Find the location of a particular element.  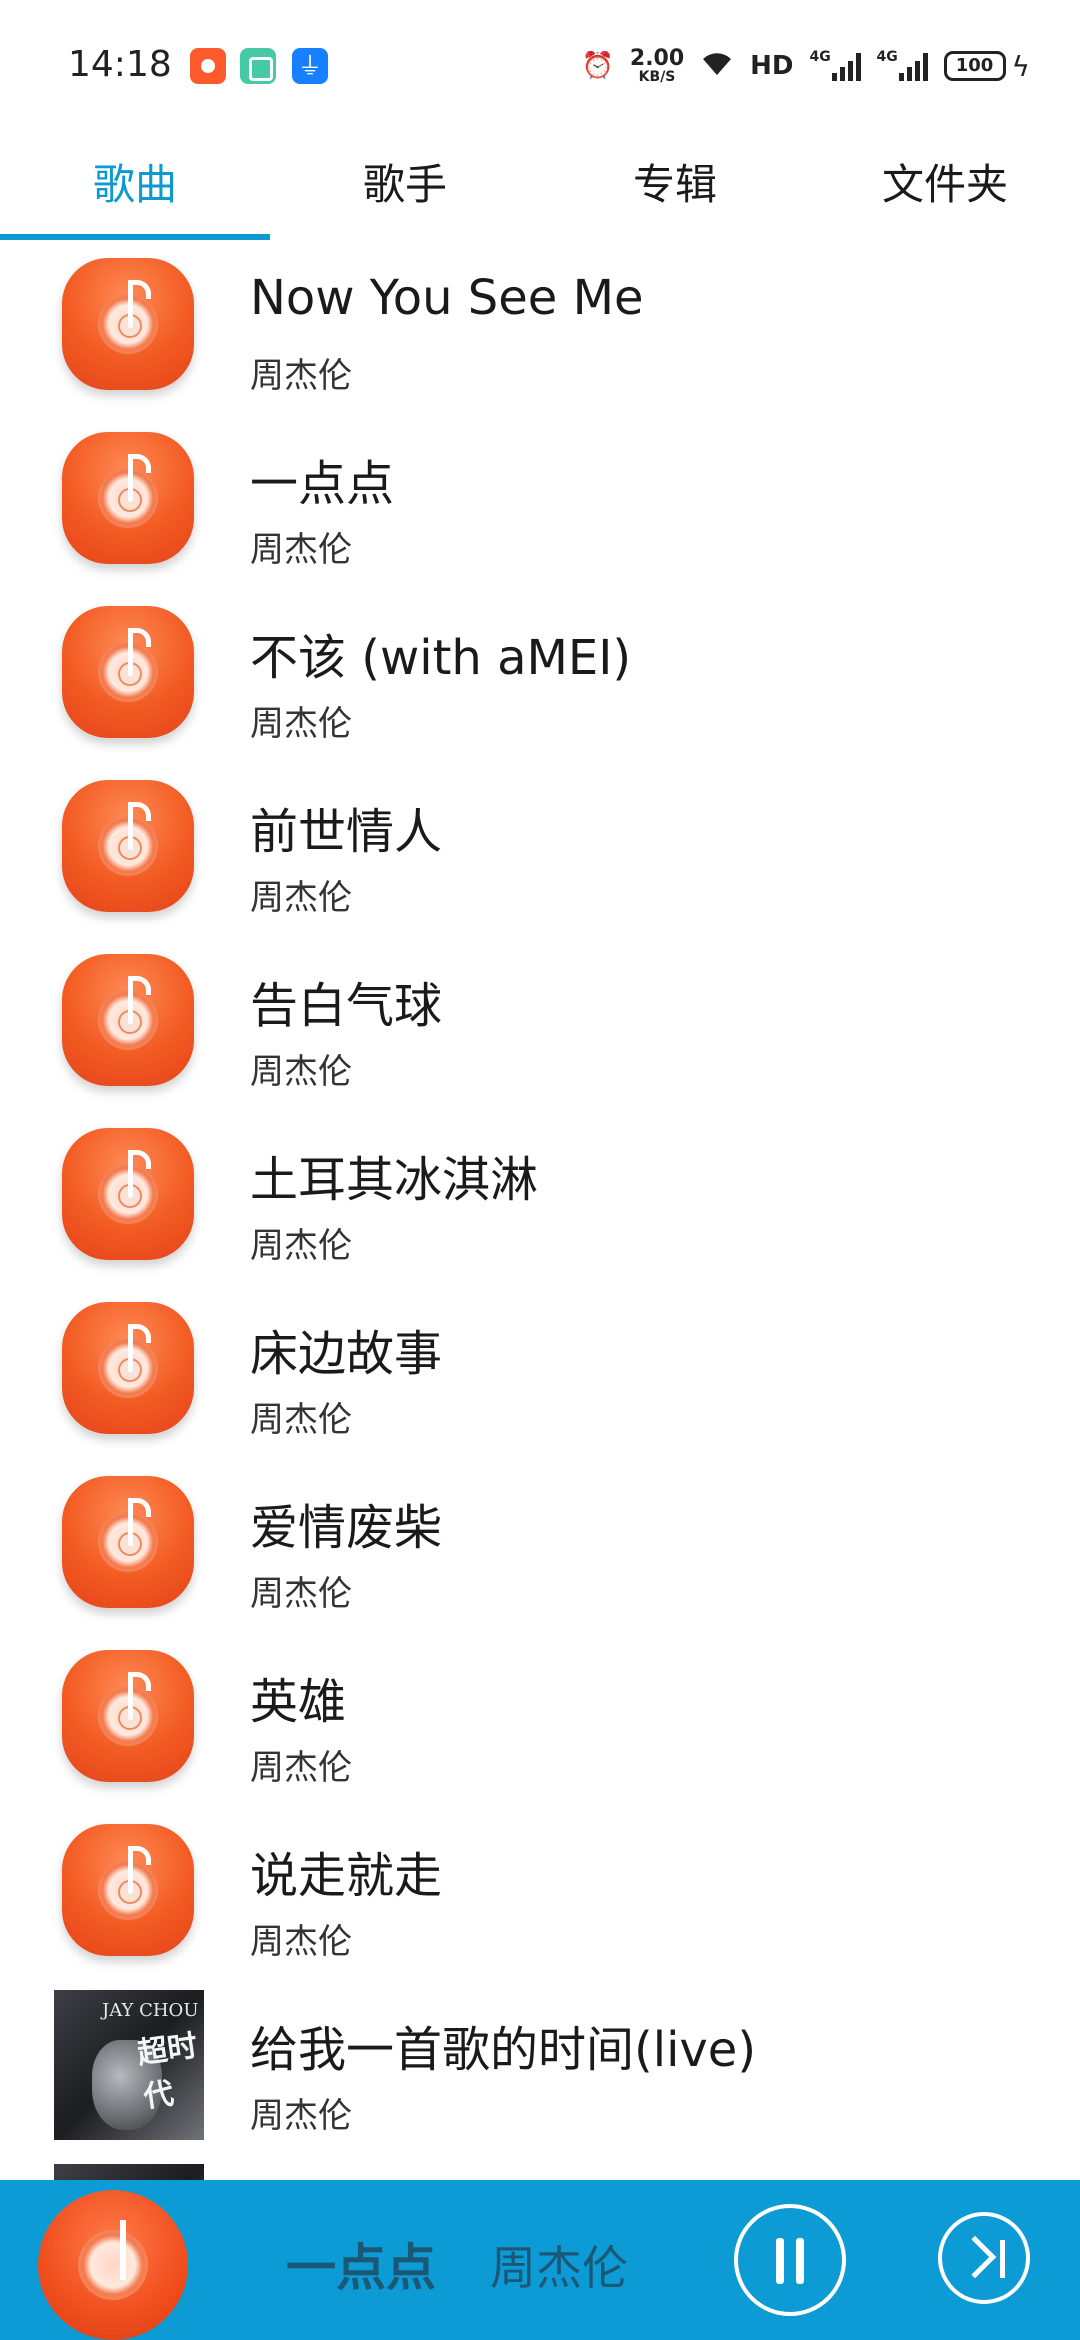

song-title: 床边故事 is located at coordinates (346, 1354).